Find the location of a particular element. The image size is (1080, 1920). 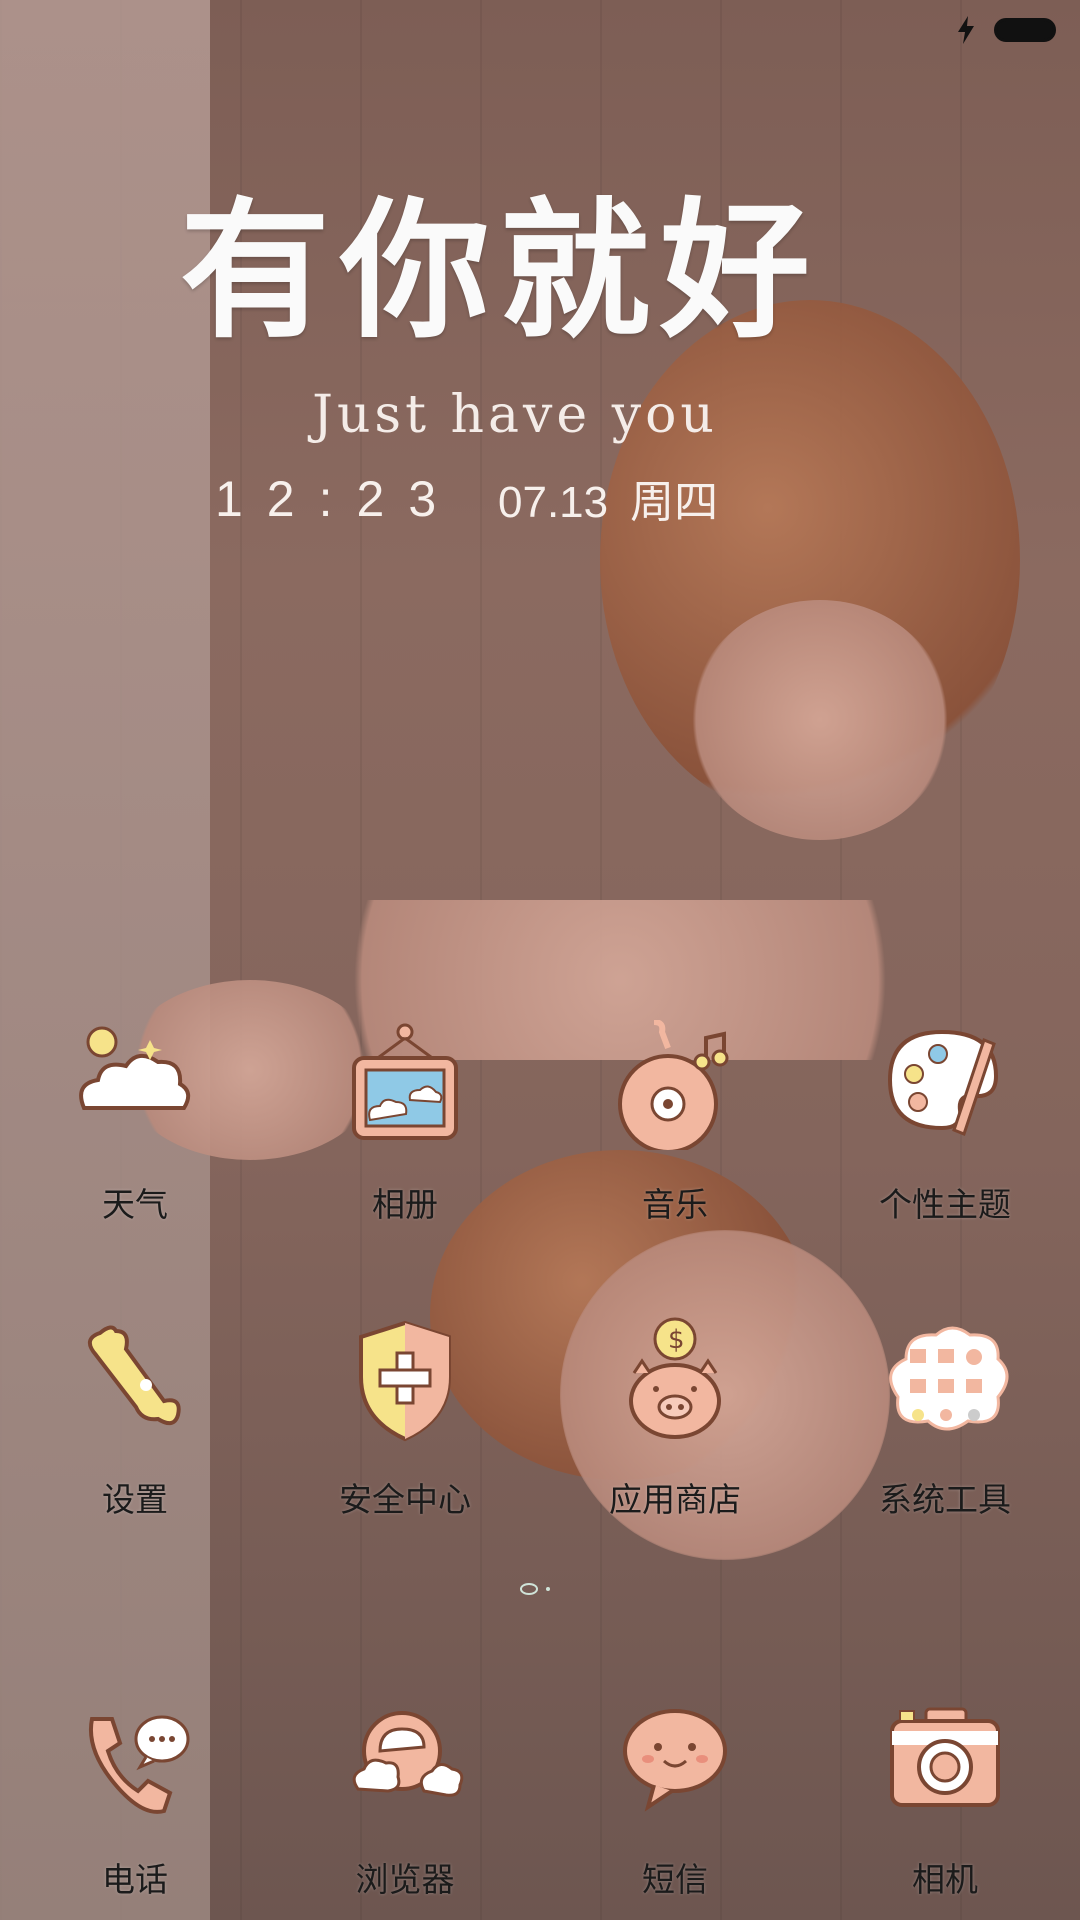

charging-bolt-icon is located at coordinates (966, 30).